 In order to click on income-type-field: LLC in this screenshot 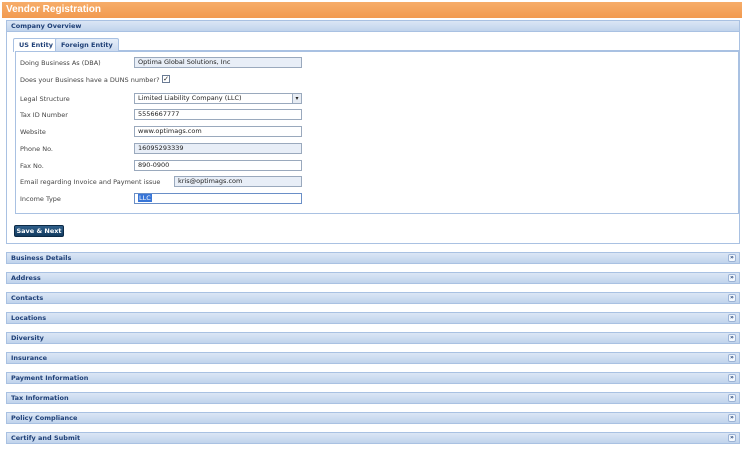, I will do `click(218, 198)`.